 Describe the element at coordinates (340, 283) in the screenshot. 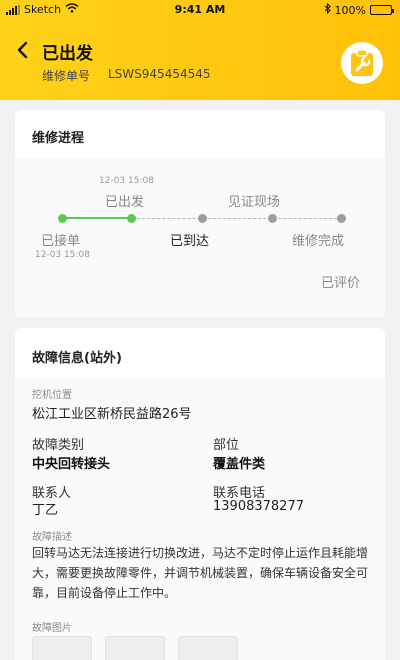

I see `review-status: 已评价` at that location.